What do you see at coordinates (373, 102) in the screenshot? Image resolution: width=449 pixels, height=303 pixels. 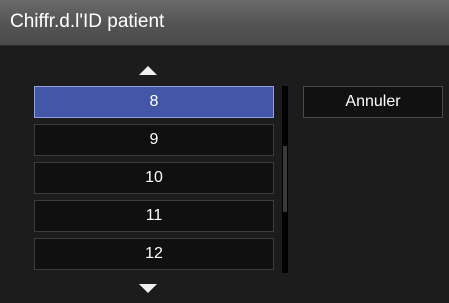 I see `cancel-button: Annuler` at bounding box center [373, 102].